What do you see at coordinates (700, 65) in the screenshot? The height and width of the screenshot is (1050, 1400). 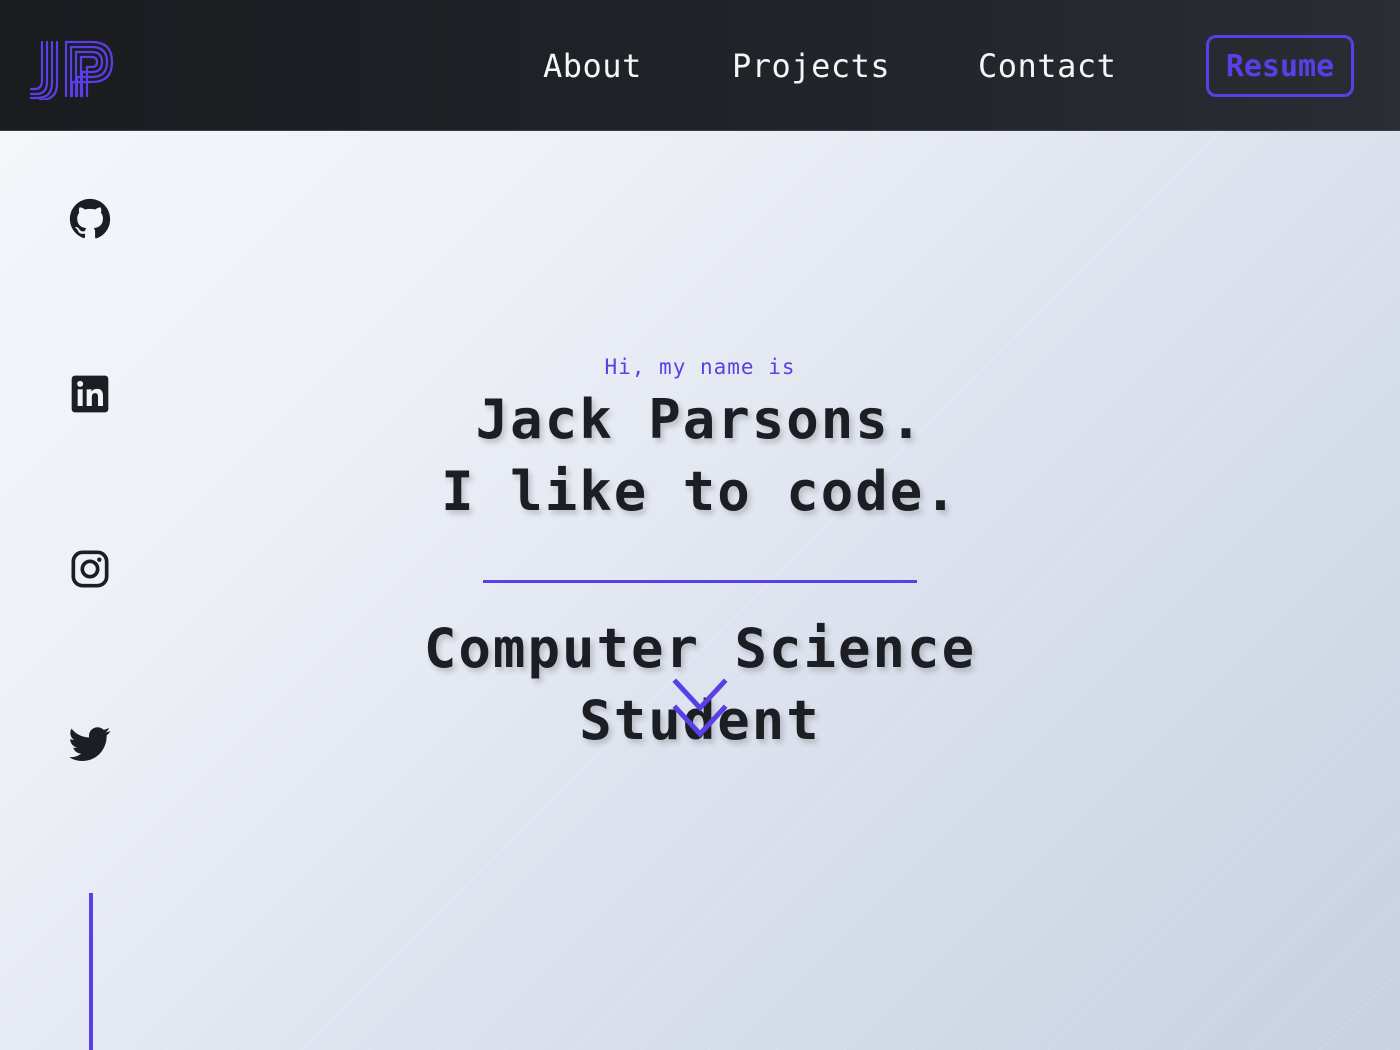 I see `top-navbar: JP About Projects Contact Resume` at bounding box center [700, 65].